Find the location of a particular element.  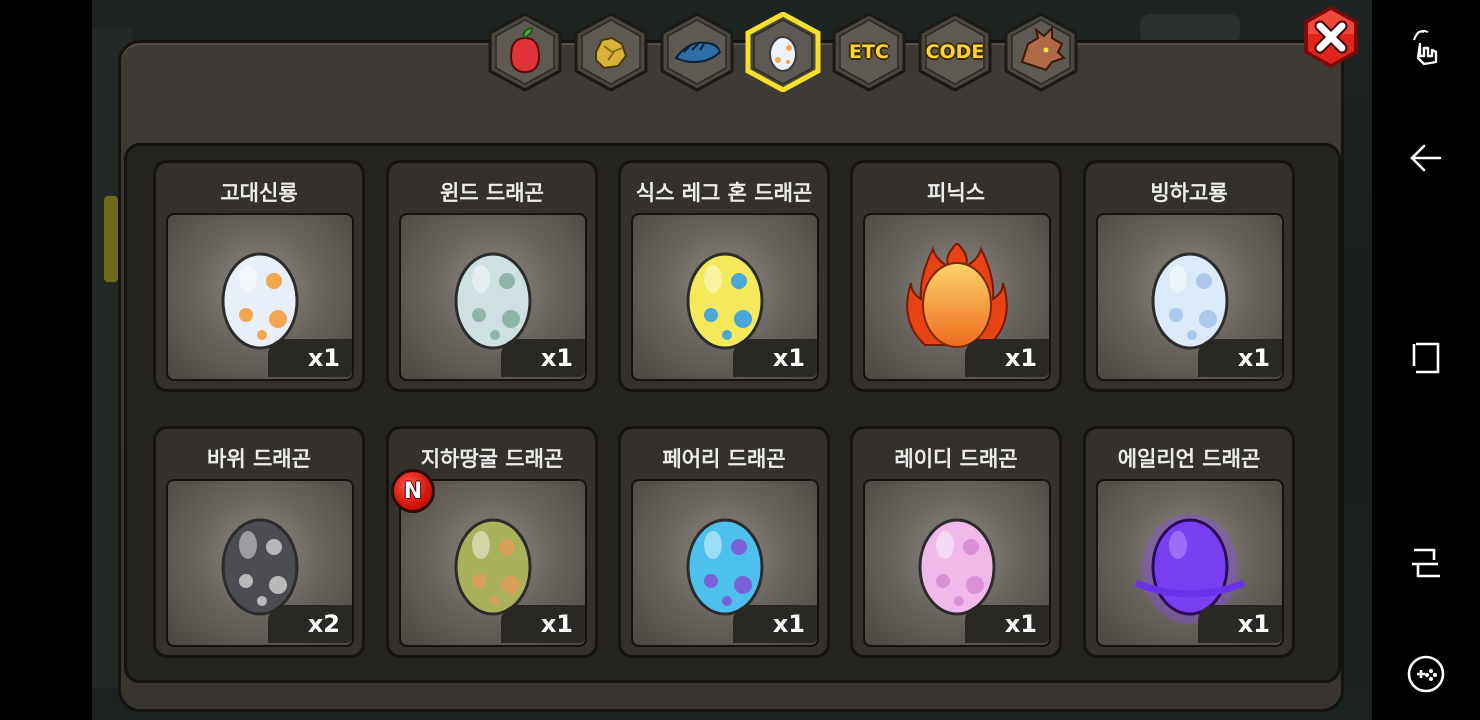

dragon-head-icon is located at coordinates (1041, 52).